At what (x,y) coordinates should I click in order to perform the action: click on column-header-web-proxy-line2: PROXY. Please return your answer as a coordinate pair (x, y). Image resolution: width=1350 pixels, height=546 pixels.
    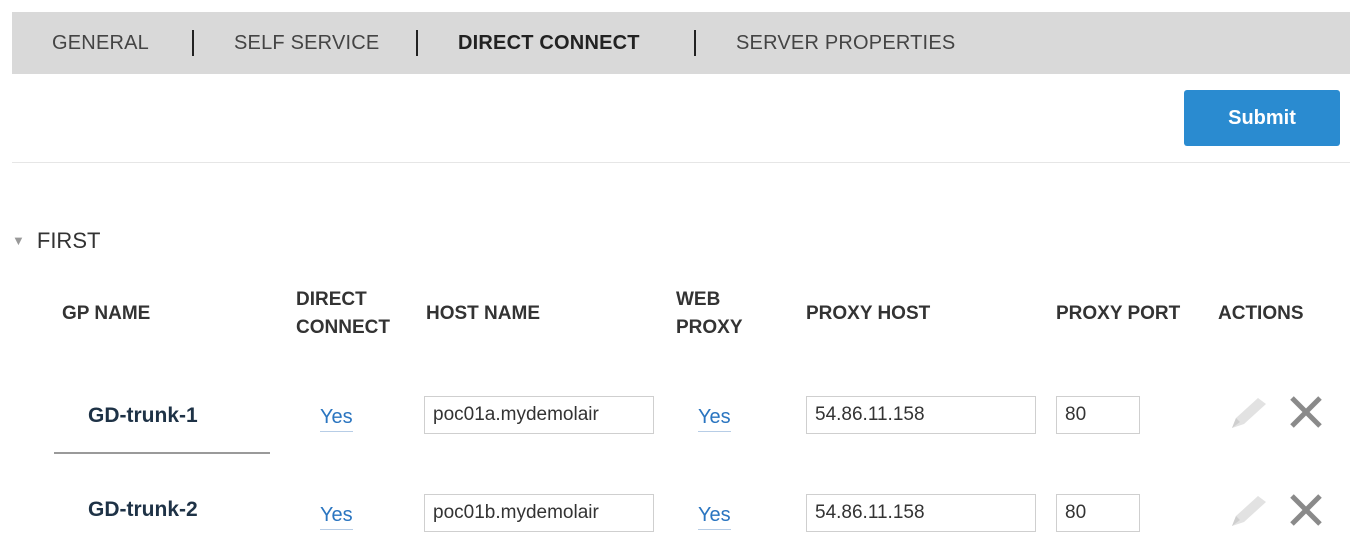
    Looking at the image, I should click on (709, 327).